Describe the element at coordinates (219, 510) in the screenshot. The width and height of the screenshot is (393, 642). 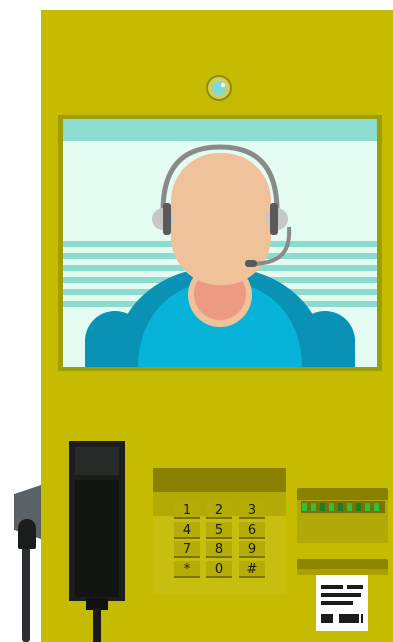
I see `key-2: 2` at that location.